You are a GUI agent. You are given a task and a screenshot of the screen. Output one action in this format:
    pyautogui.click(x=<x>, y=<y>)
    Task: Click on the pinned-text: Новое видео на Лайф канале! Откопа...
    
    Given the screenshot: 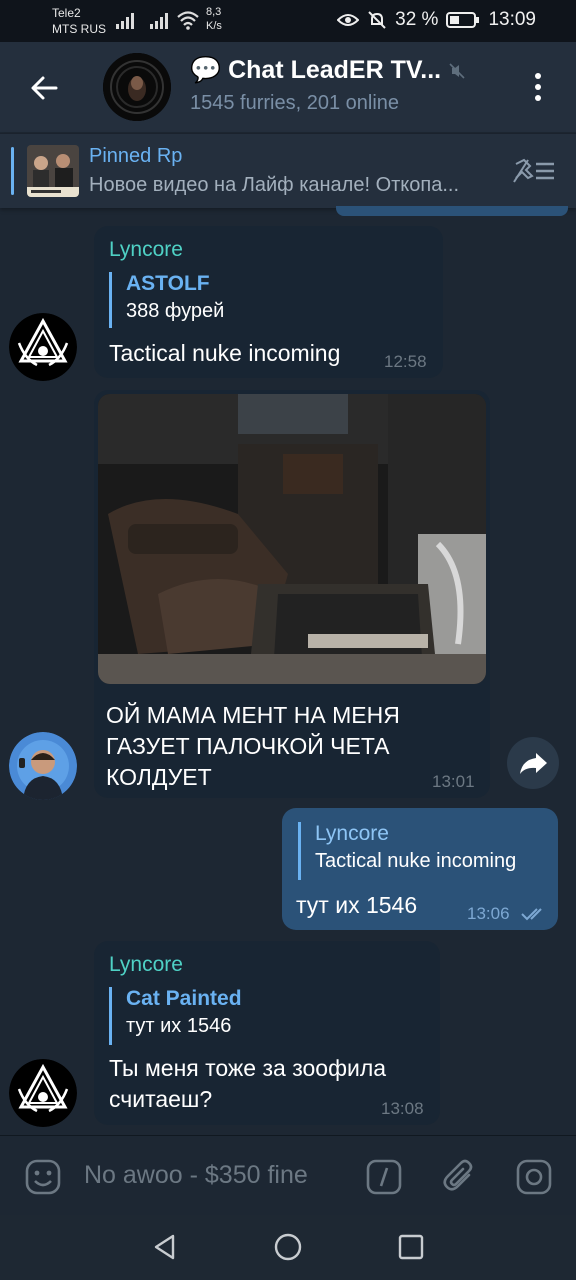 What is the action you would take?
    pyautogui.click(x=274, y=185)
    